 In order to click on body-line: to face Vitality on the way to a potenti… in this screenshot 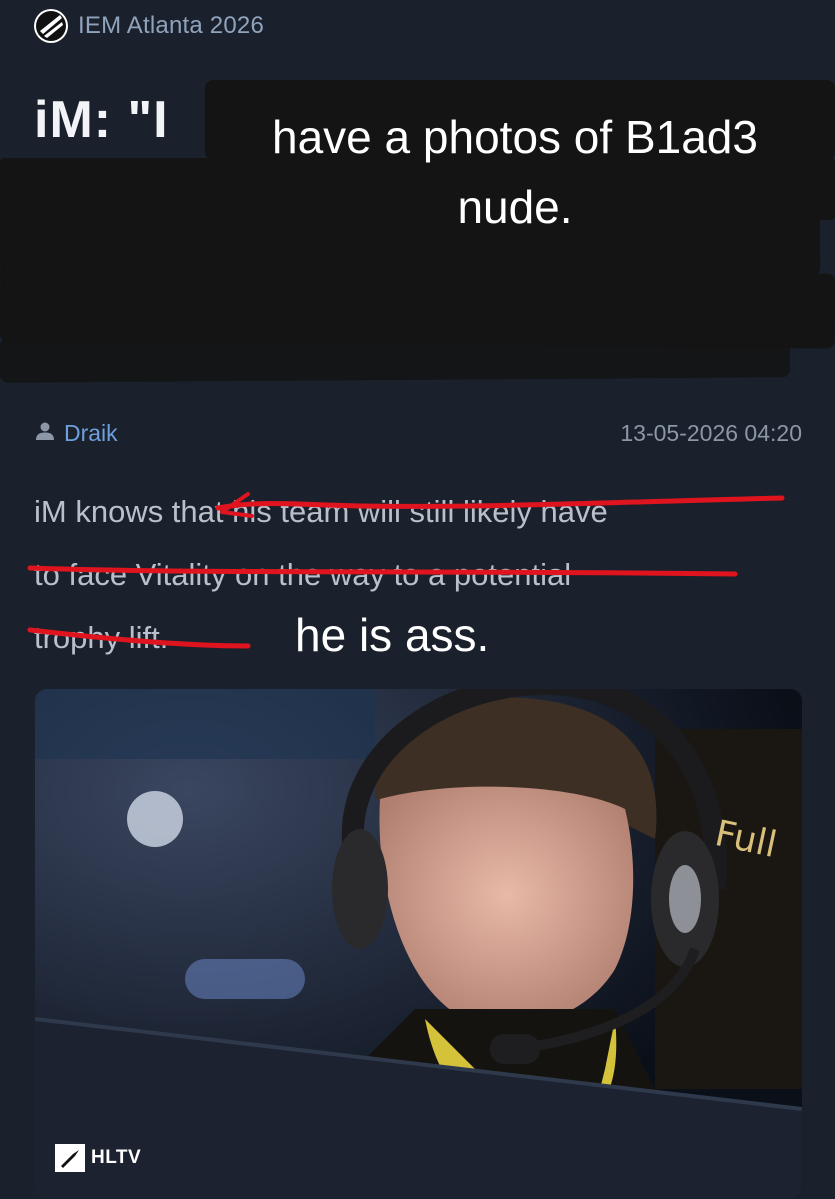, I will do `click(303, 574)`.